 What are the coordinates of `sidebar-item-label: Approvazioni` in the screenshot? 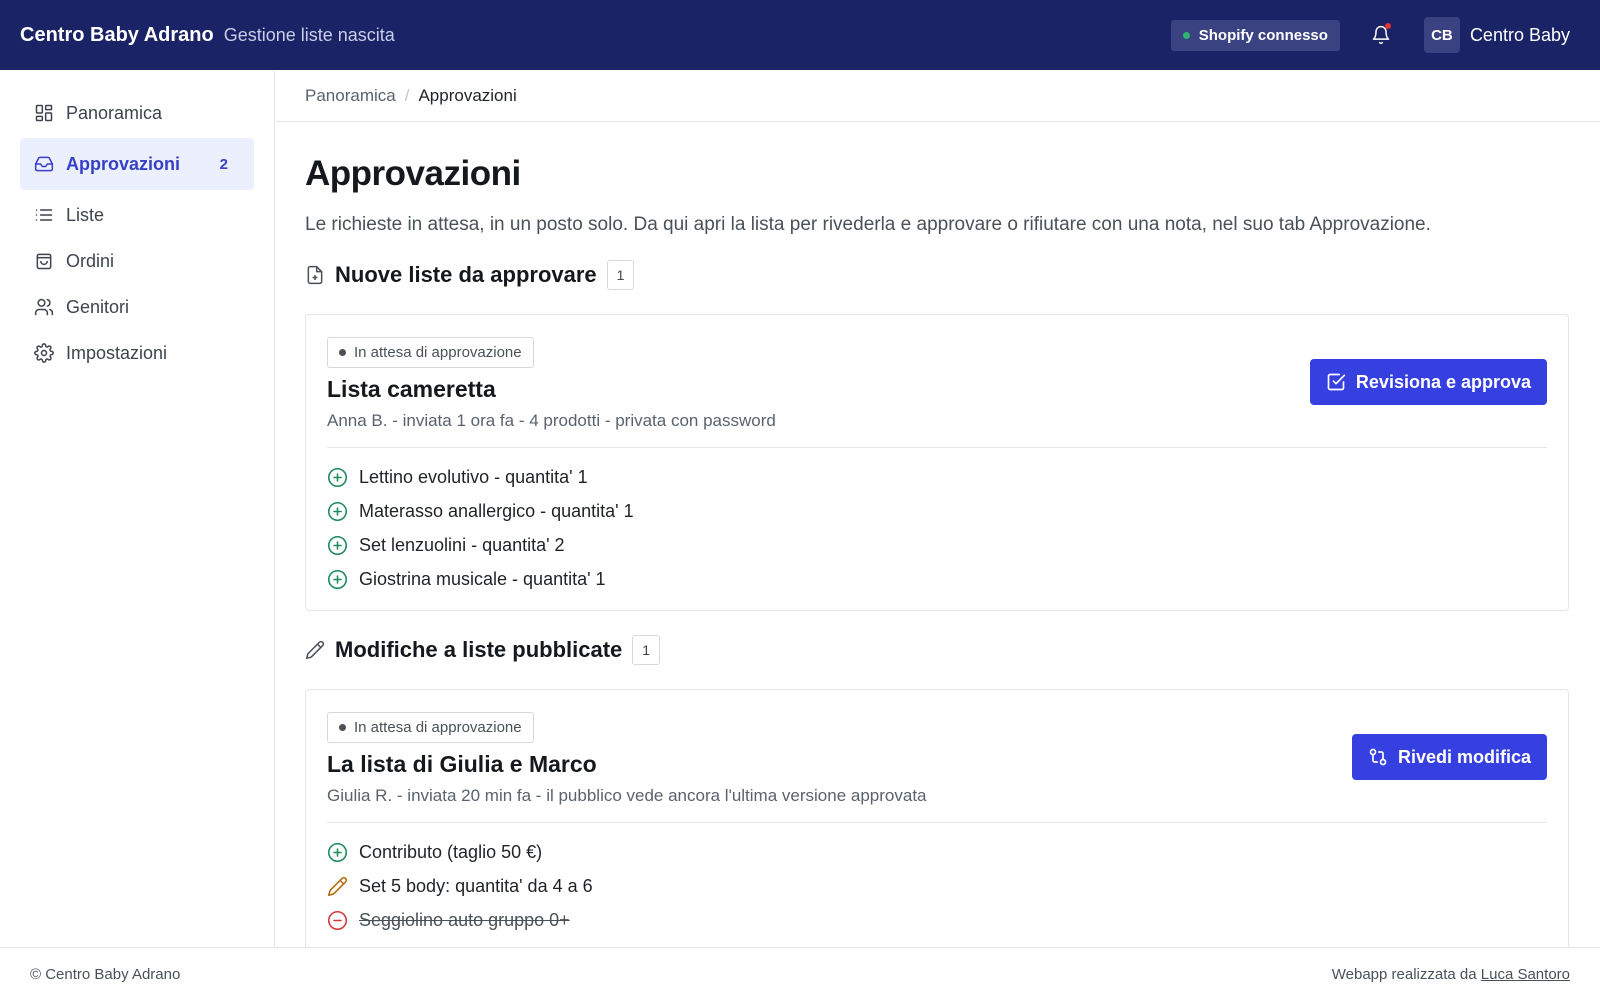 It's located at (123, 163).